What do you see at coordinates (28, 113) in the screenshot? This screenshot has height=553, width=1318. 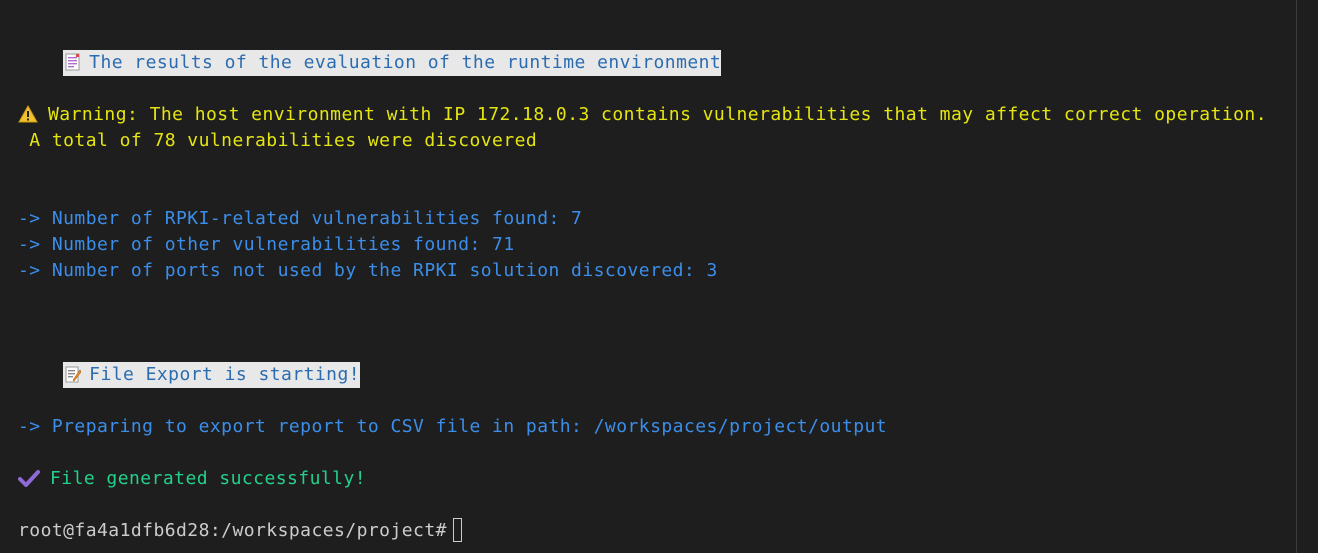 I see `warning-icon` at bounding box center [28, 113].